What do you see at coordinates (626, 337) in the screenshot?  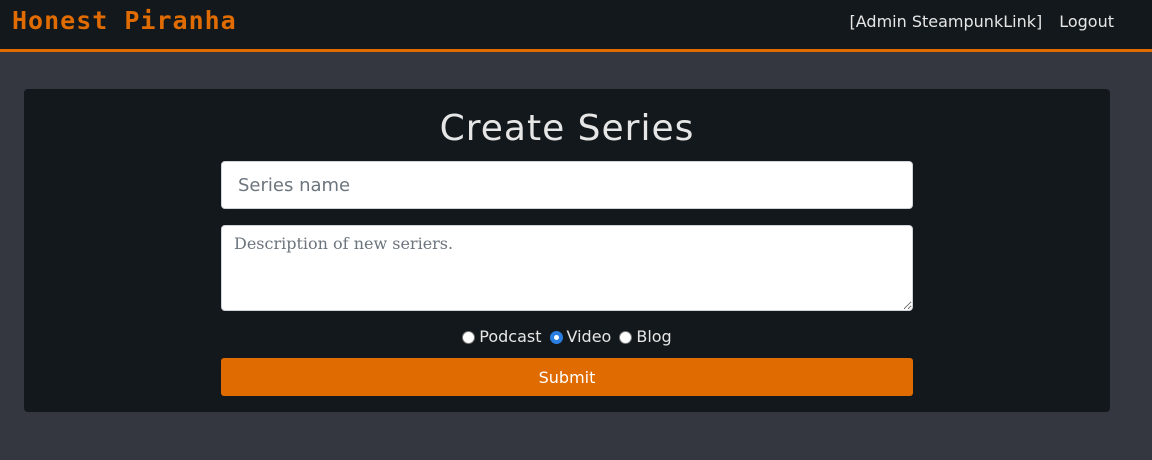 I see `radio-blog` at bounding box center [626, 337].